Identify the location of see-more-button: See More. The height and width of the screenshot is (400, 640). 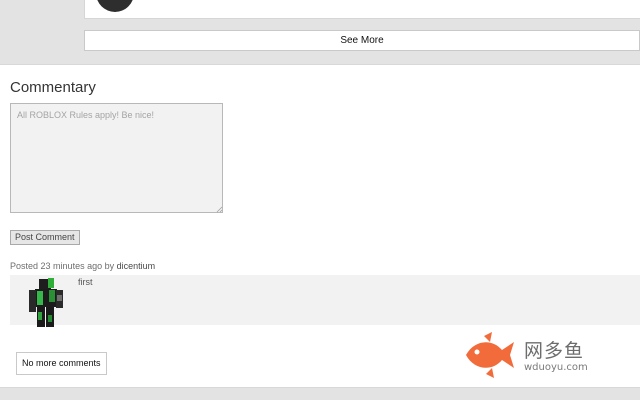
(362, 40).